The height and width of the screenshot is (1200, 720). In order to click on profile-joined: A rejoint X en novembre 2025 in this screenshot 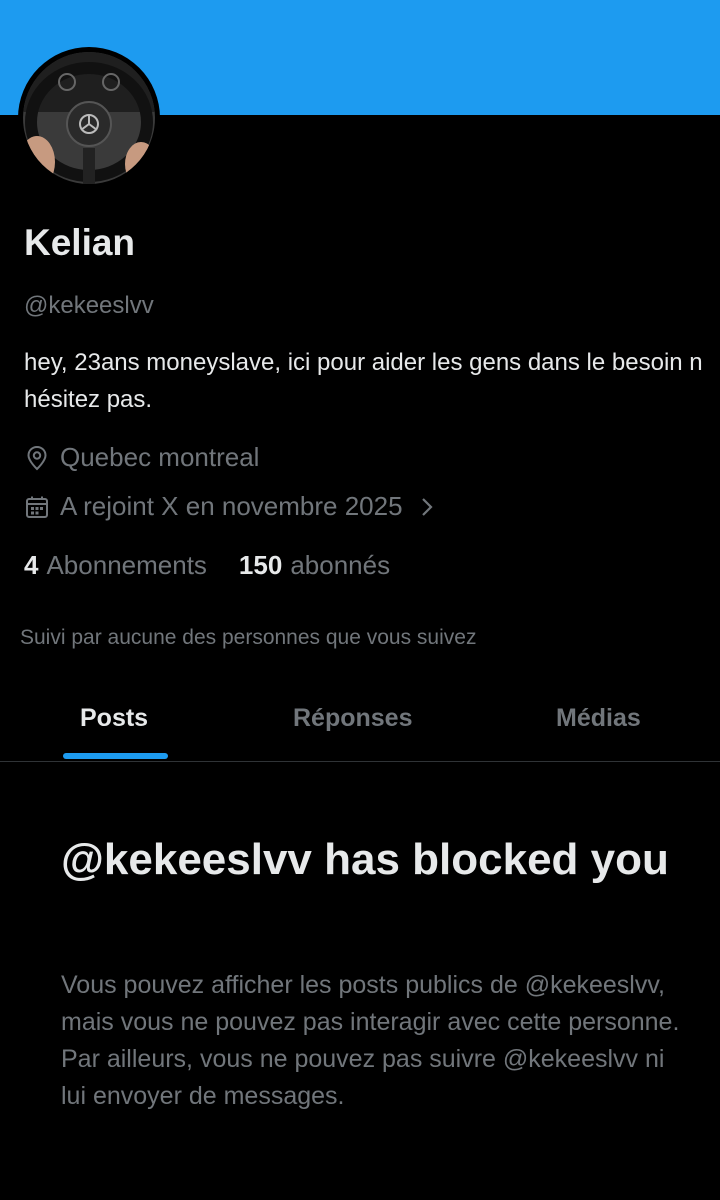, I will do `click(229, 506)`.